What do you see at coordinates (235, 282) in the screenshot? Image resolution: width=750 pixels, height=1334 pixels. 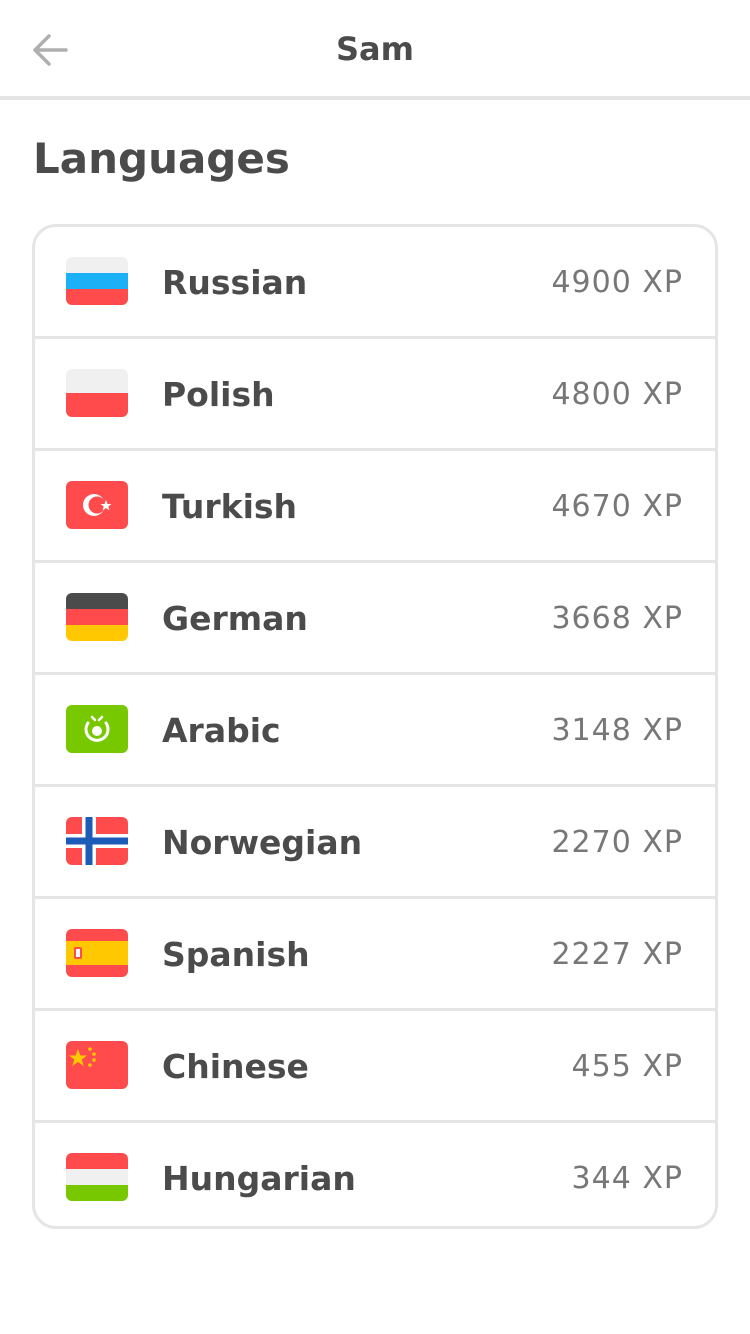 I see `language-name: Russian` at bounding box center [235, 282].